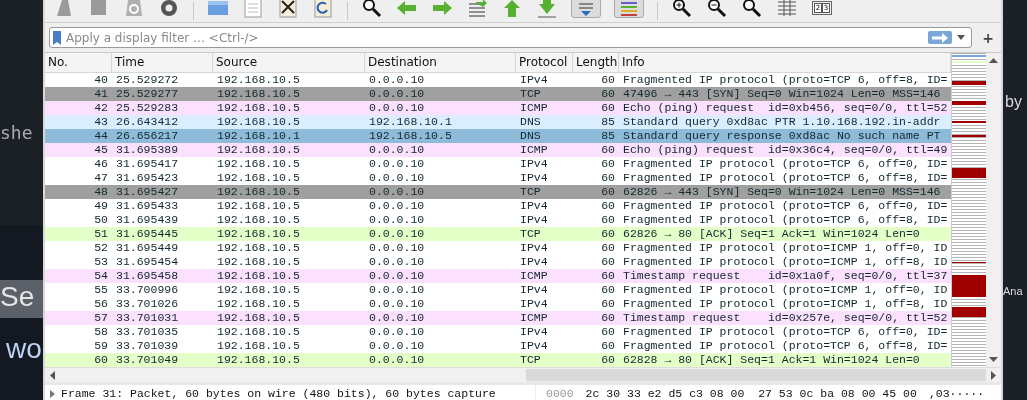 Image resolution: width=1027 pixels, height=400 pixels. Describe the element at coordinates (147, 332) in the screenshot. I see `table-cell-text: 33.701035` at that location.